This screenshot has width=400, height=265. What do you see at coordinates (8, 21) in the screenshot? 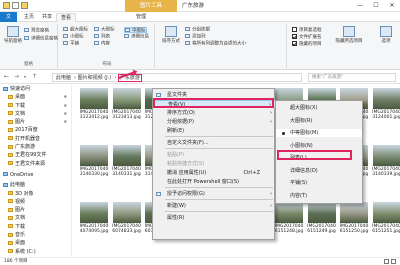
I see `tab-file: 文件` at bounding box center [8, 21].